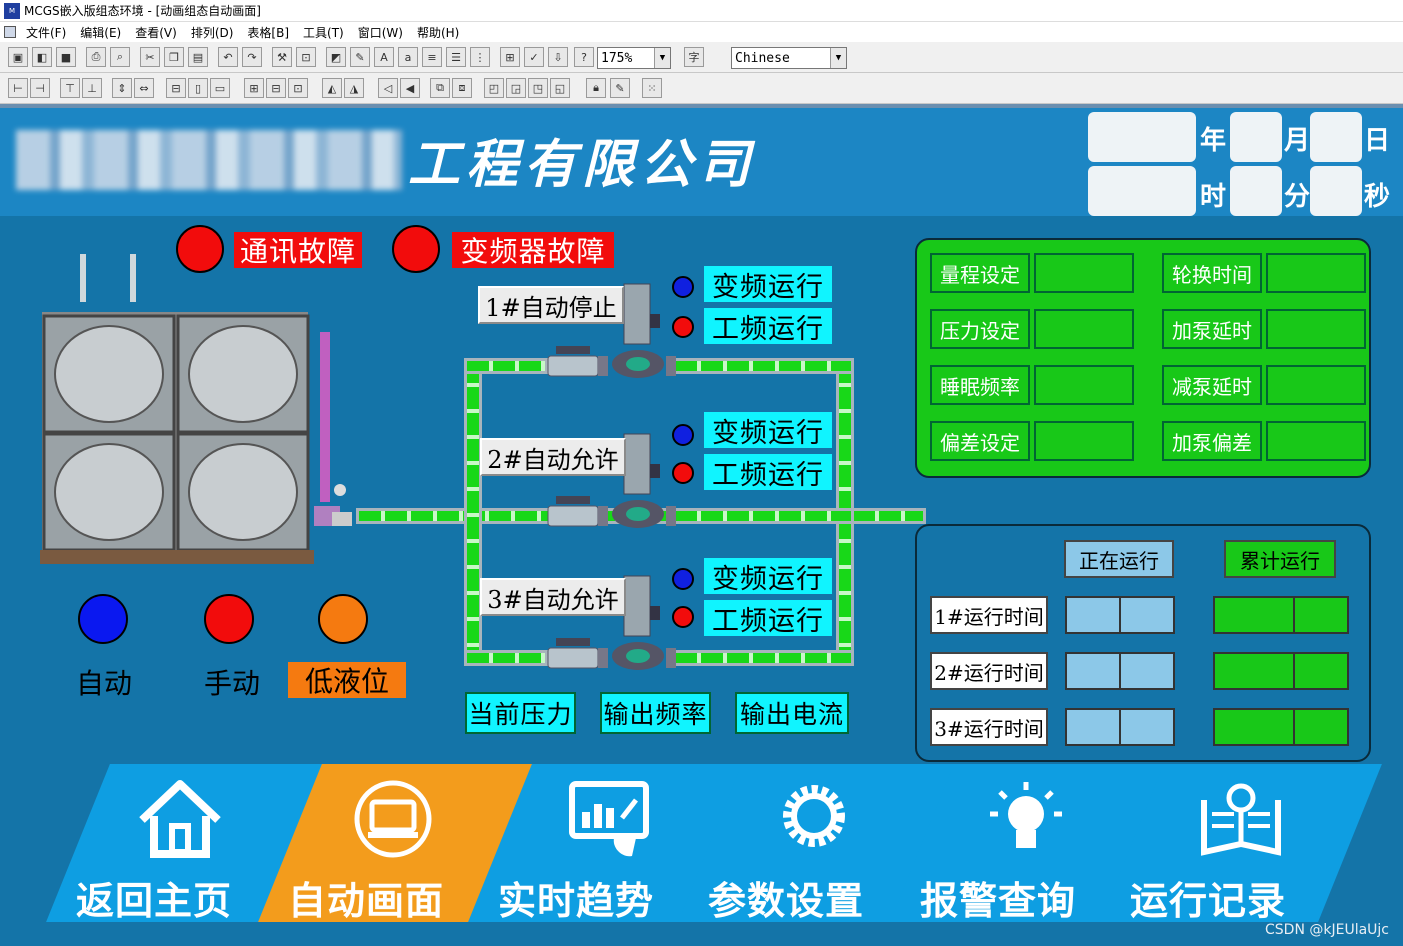 The width and height of the screenshot is (1403, 946). Describe the element at coordinates (534, 57) in the screenshot. I see `check-icon: ✓` at that location.